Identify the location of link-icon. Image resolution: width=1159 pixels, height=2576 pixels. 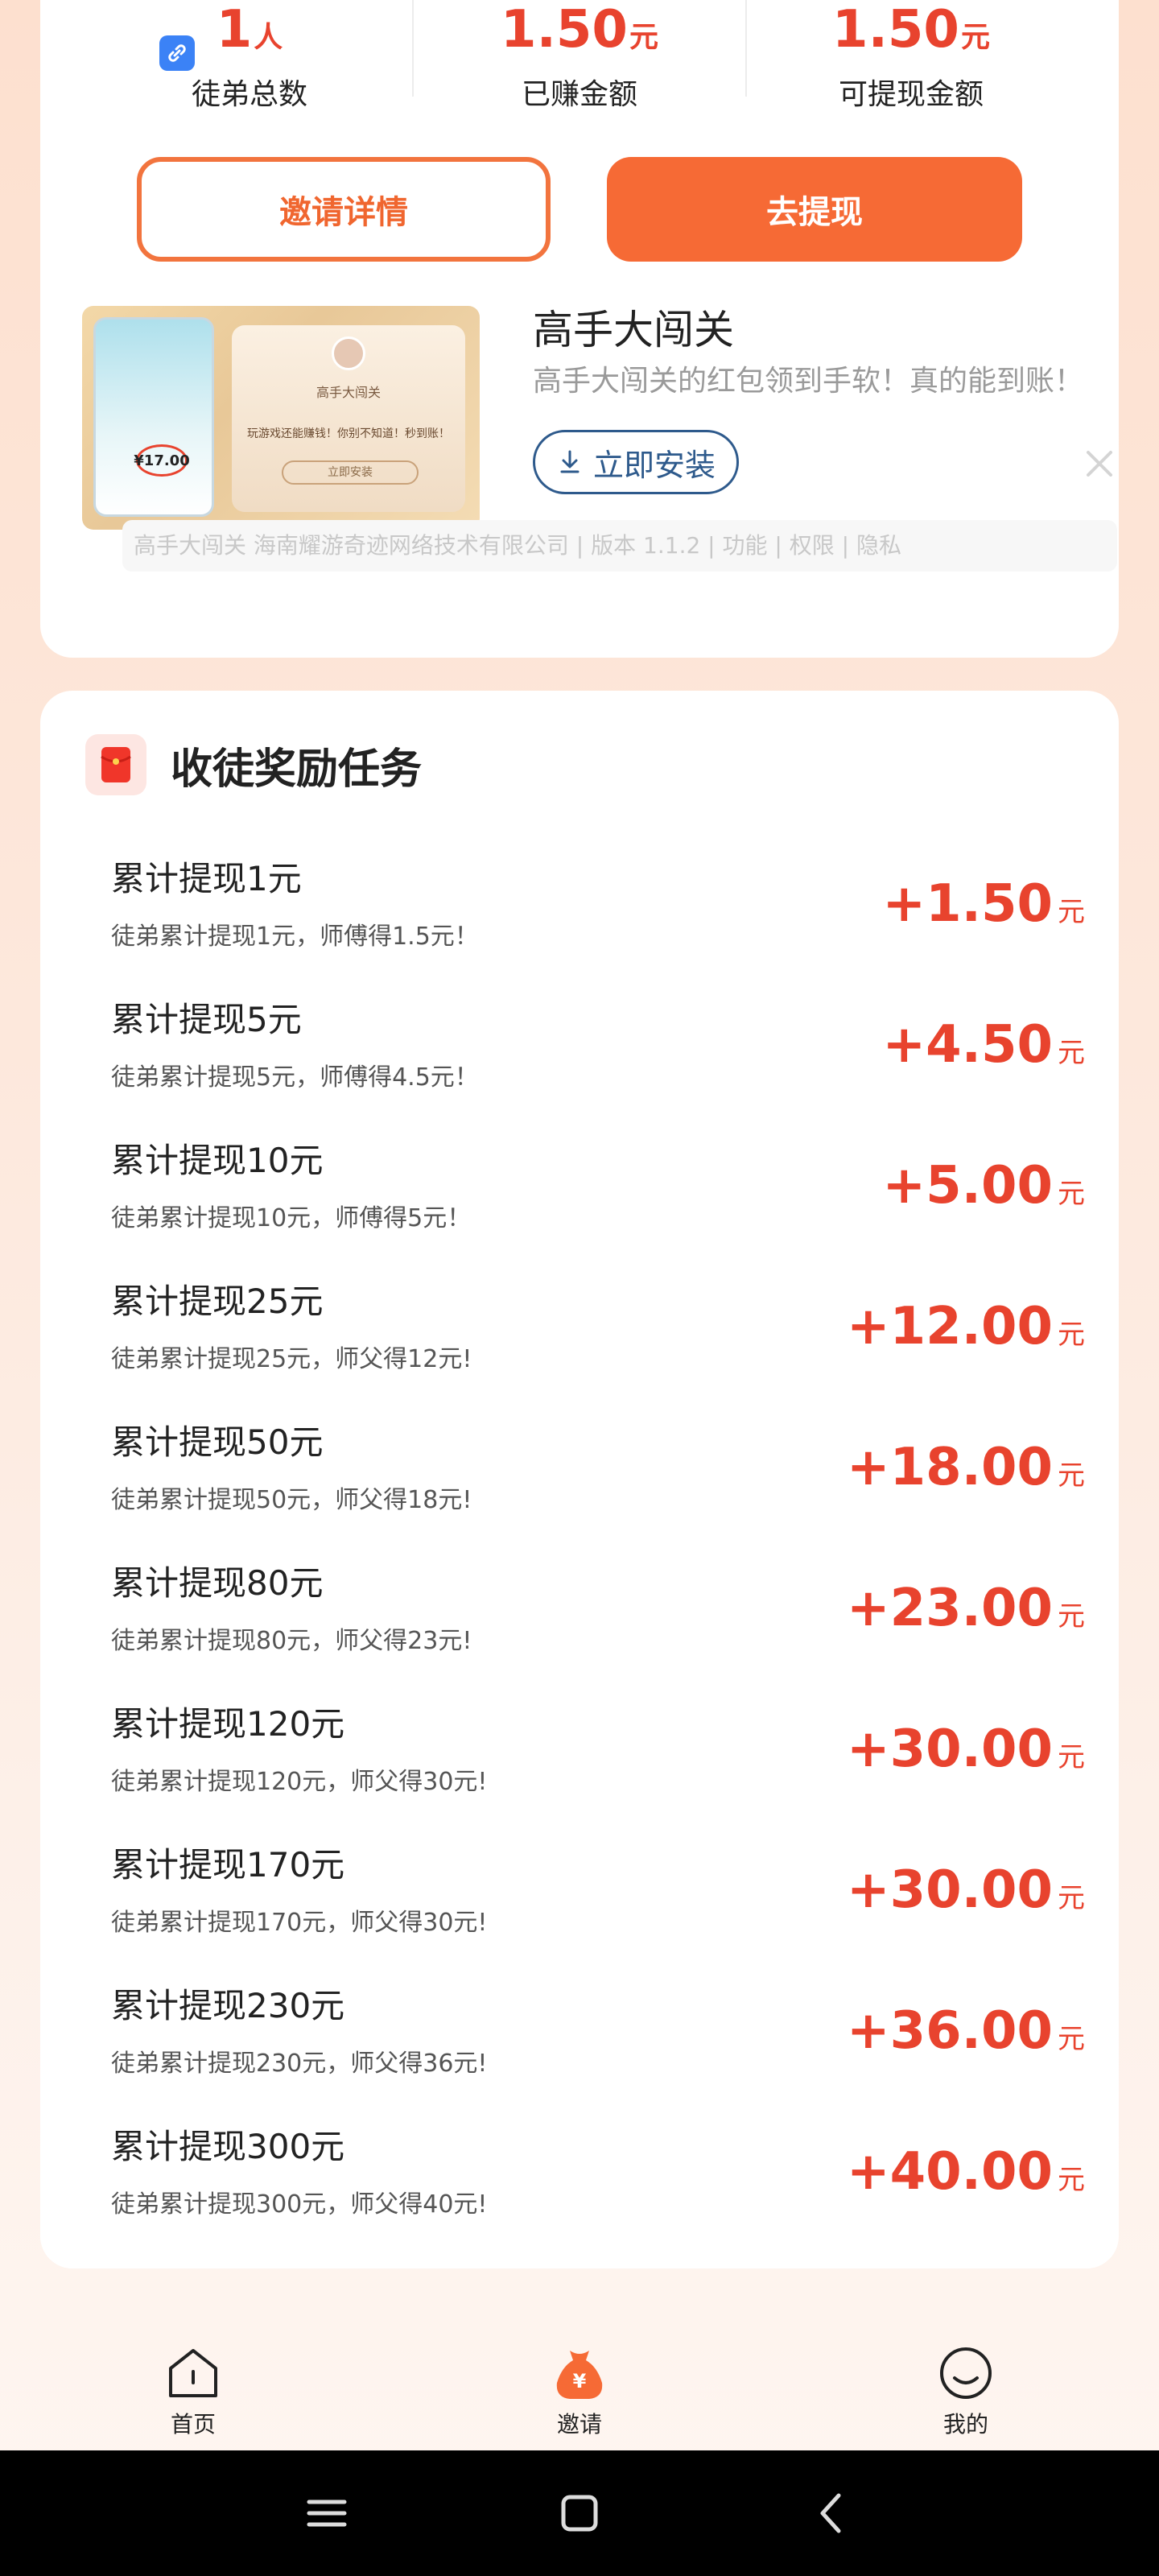
(177, 53).